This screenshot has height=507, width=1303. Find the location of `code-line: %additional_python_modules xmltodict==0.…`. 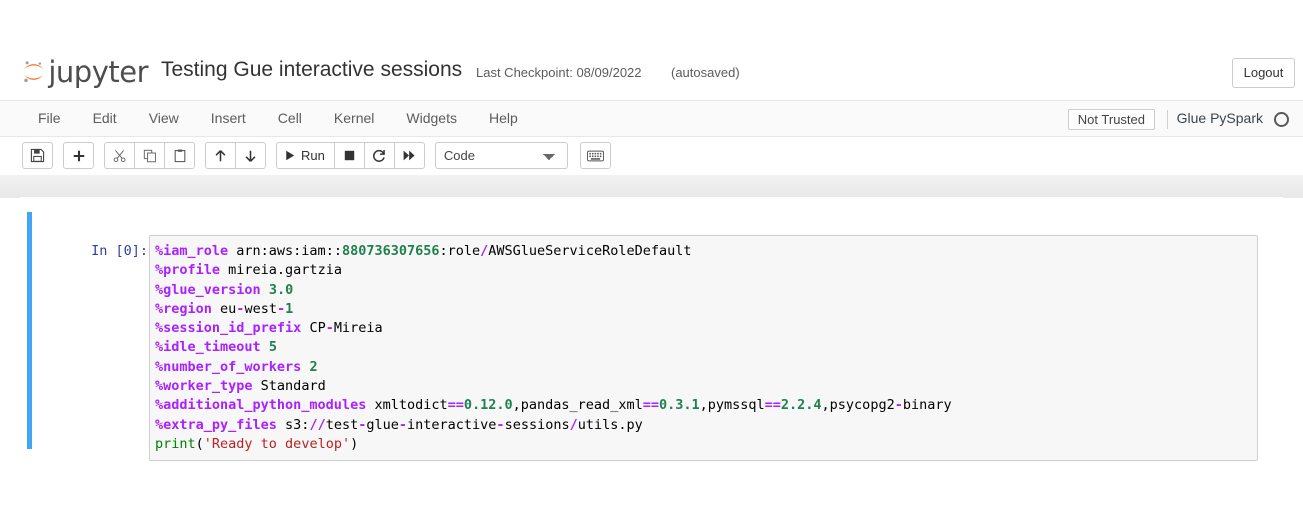

code-line: %additional_python_modules xmltodict==0.… is located at coordinates (703, 405).